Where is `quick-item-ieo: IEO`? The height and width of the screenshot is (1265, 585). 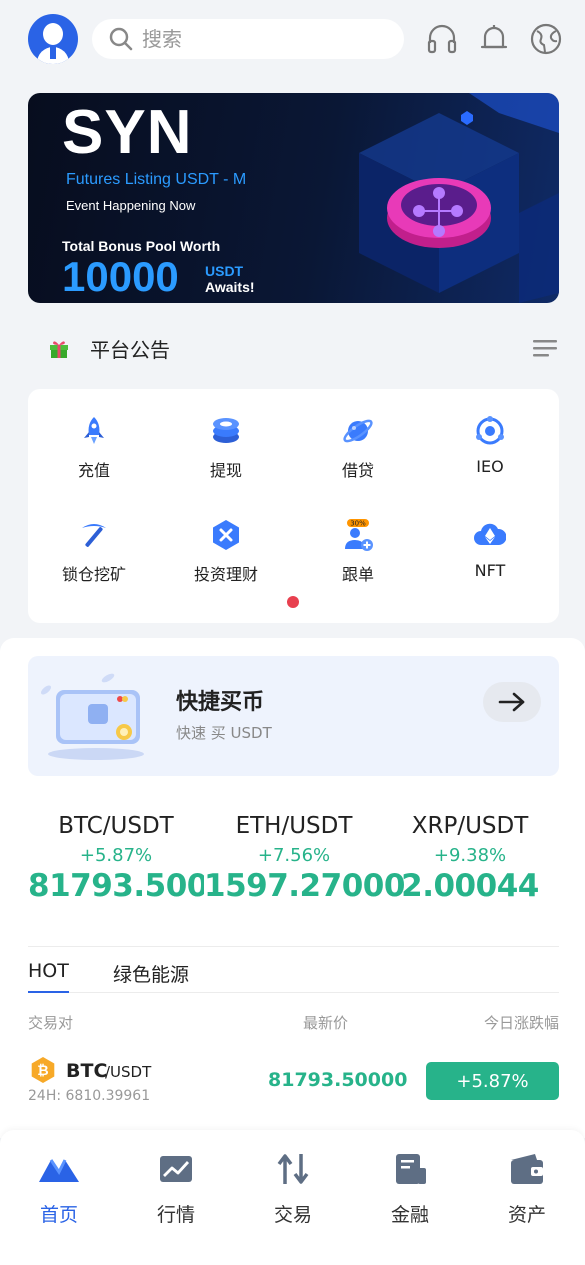
quick-item-ieo: IEO is located at coordinates (490, 445).